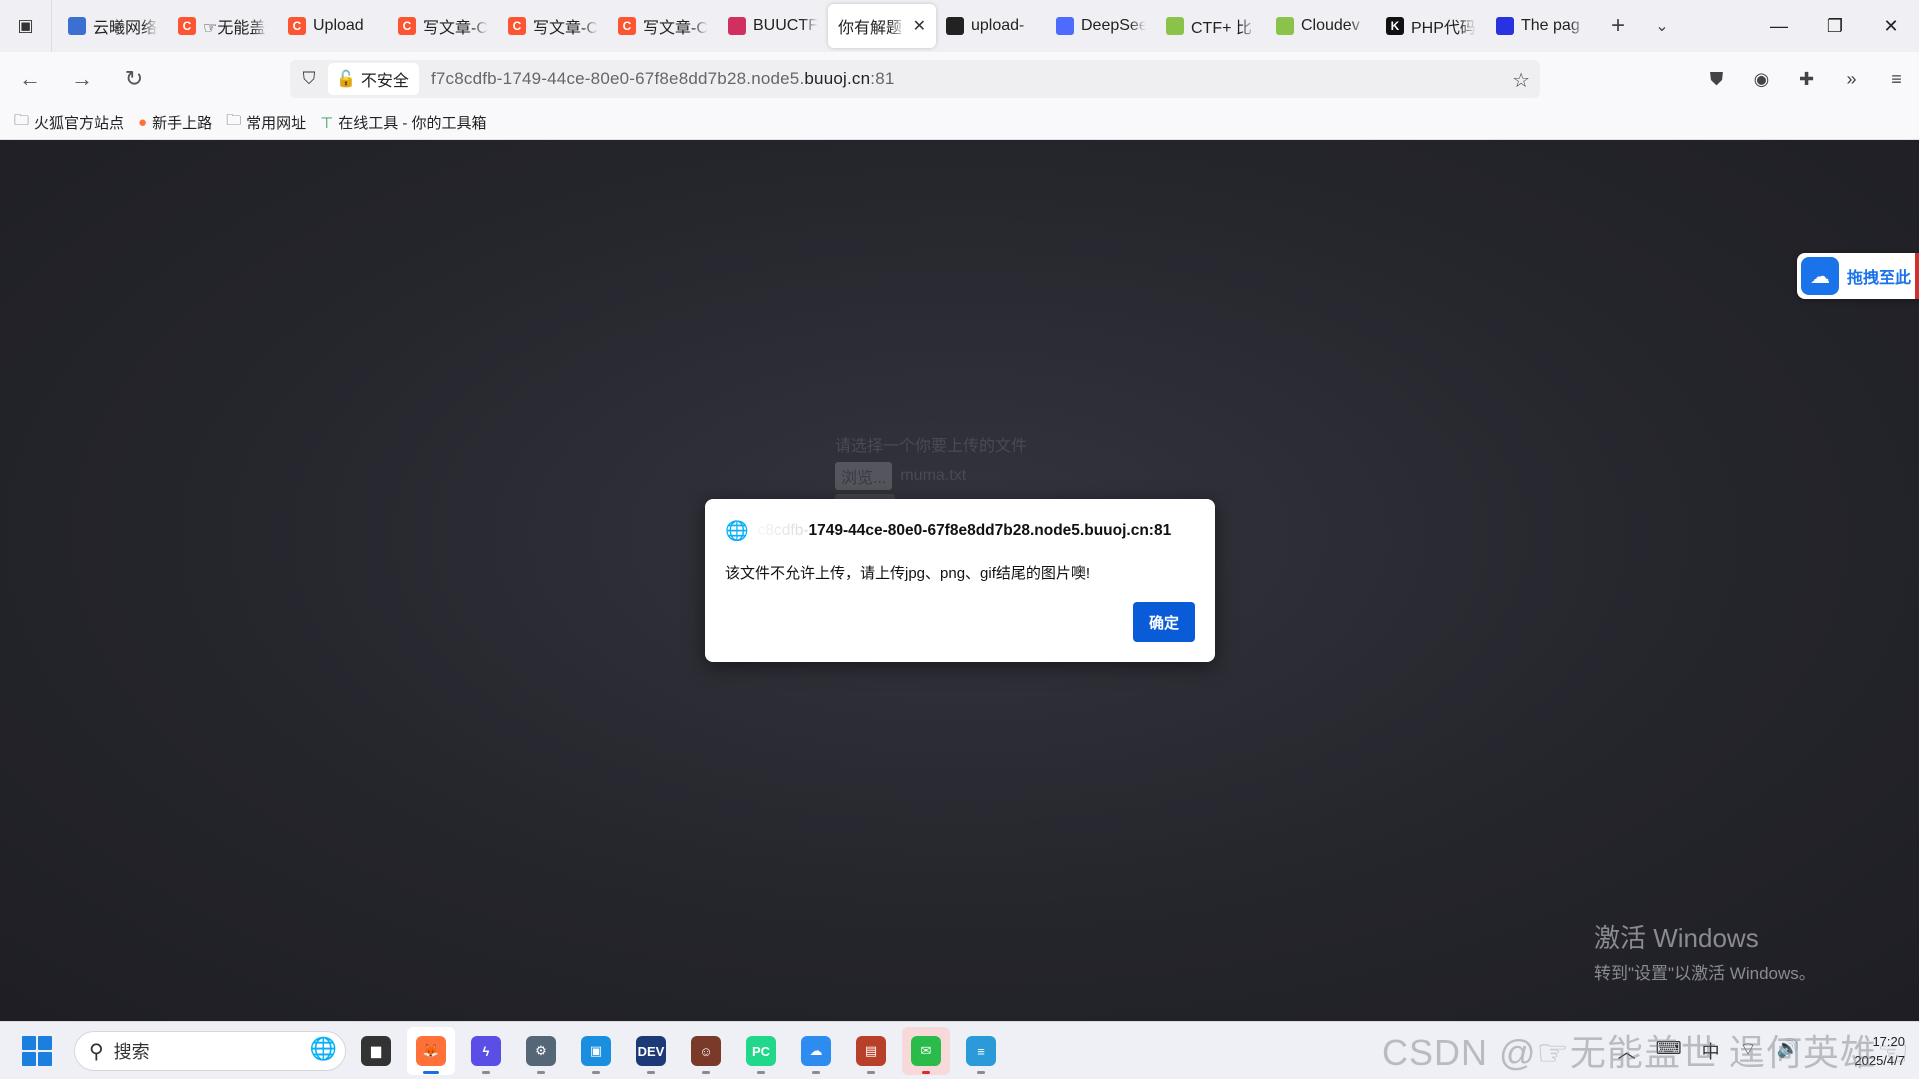  I want to click on taskbar-app-baidu-netdisk: ☁, so click(816, 1051).